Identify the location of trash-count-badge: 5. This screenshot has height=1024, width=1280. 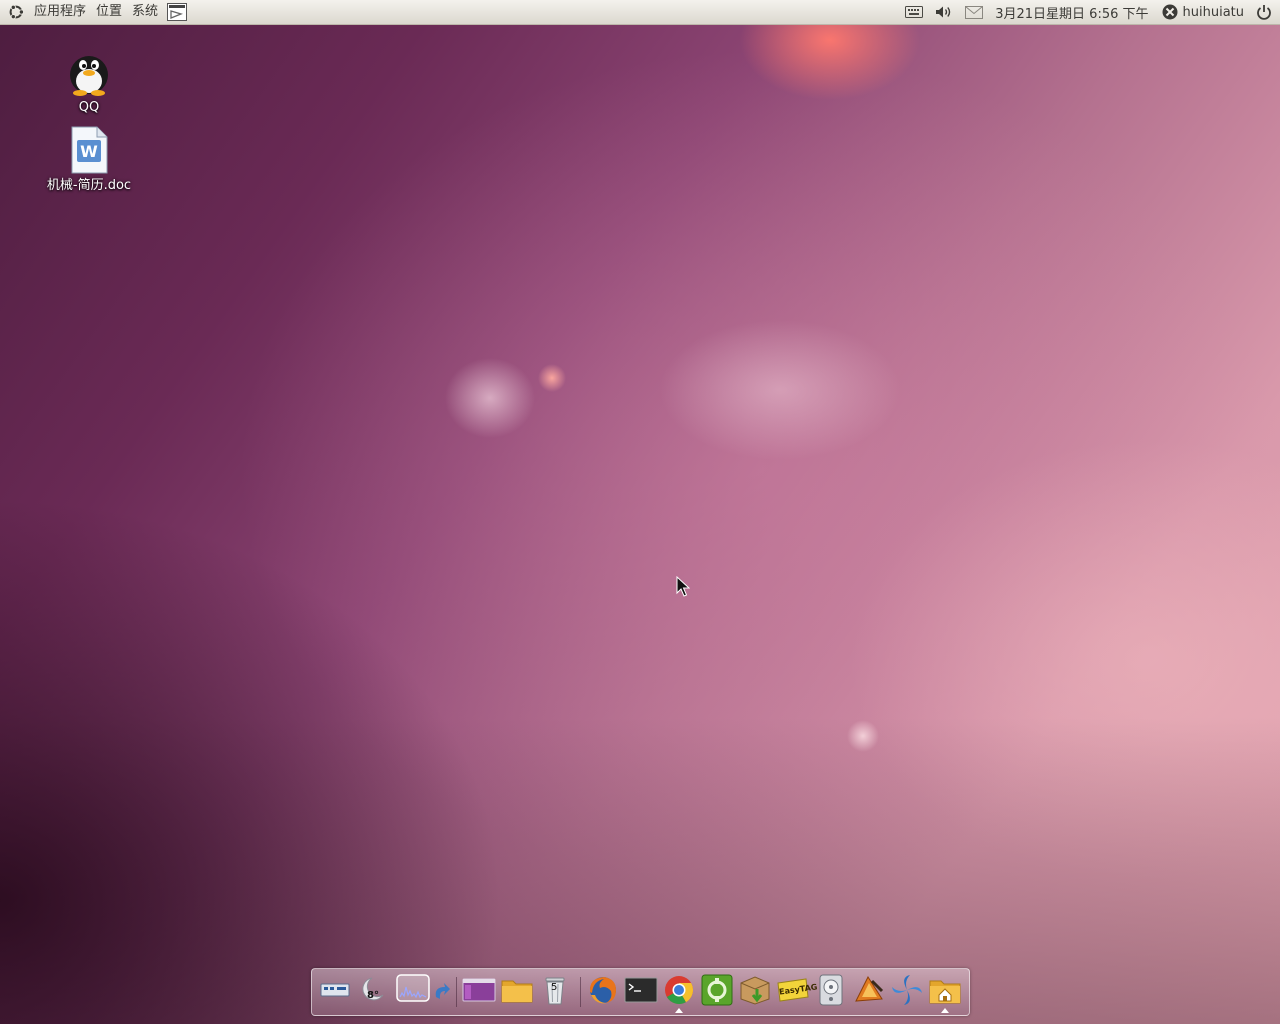
(554, 987).